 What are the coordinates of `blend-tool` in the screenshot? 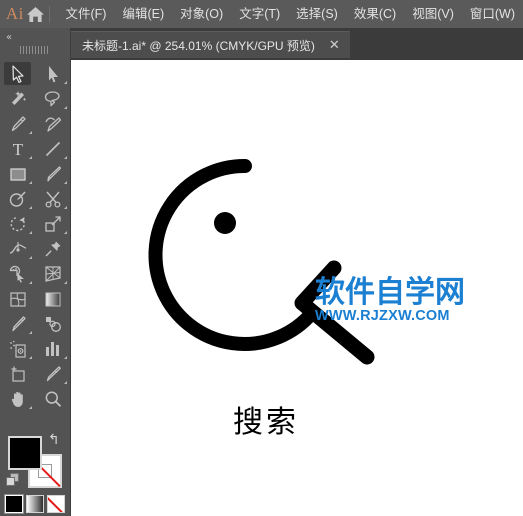 It's located at (52, 323).